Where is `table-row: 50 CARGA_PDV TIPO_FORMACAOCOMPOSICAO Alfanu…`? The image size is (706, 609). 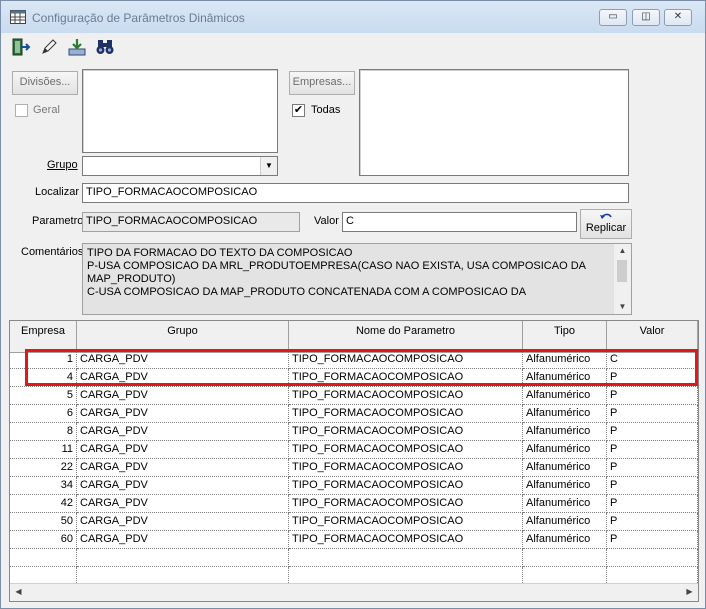 table-row: 50 CARGA_PDV TIPO_FORMACAOCOMPOSICAO Alfanu… is located at coordinates (354, 522).